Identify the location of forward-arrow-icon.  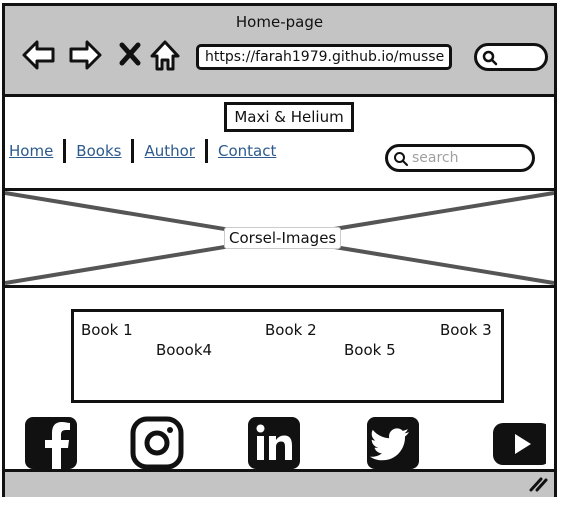
(85, 55).